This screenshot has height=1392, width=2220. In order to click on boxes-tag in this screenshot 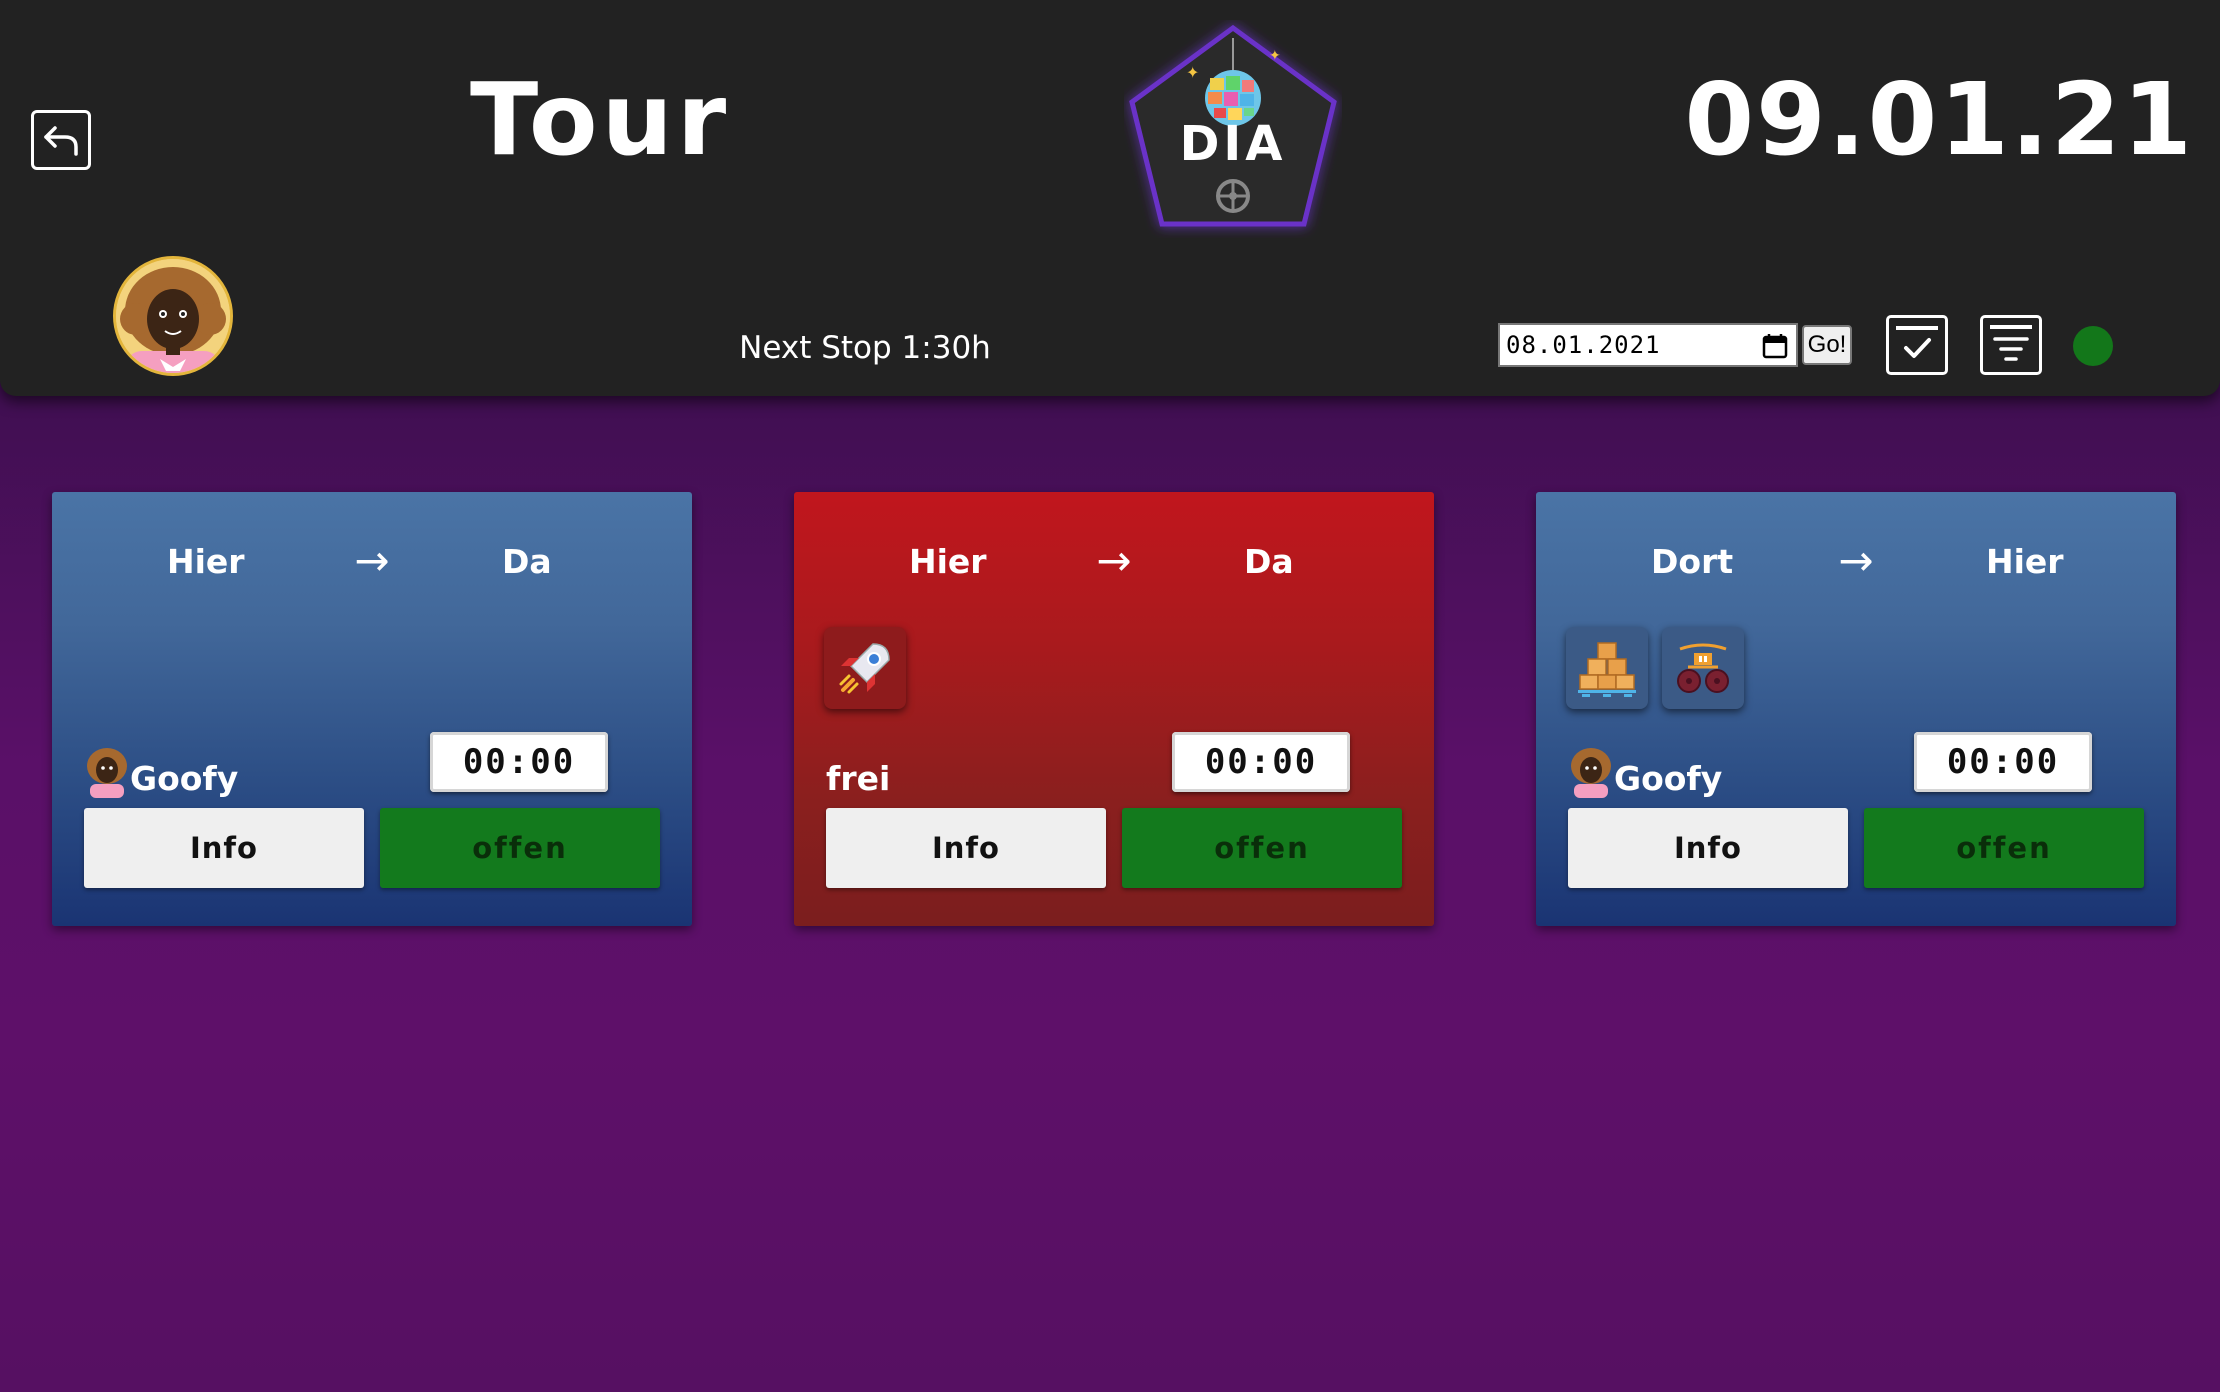, I will do `click(1607, 668)`.